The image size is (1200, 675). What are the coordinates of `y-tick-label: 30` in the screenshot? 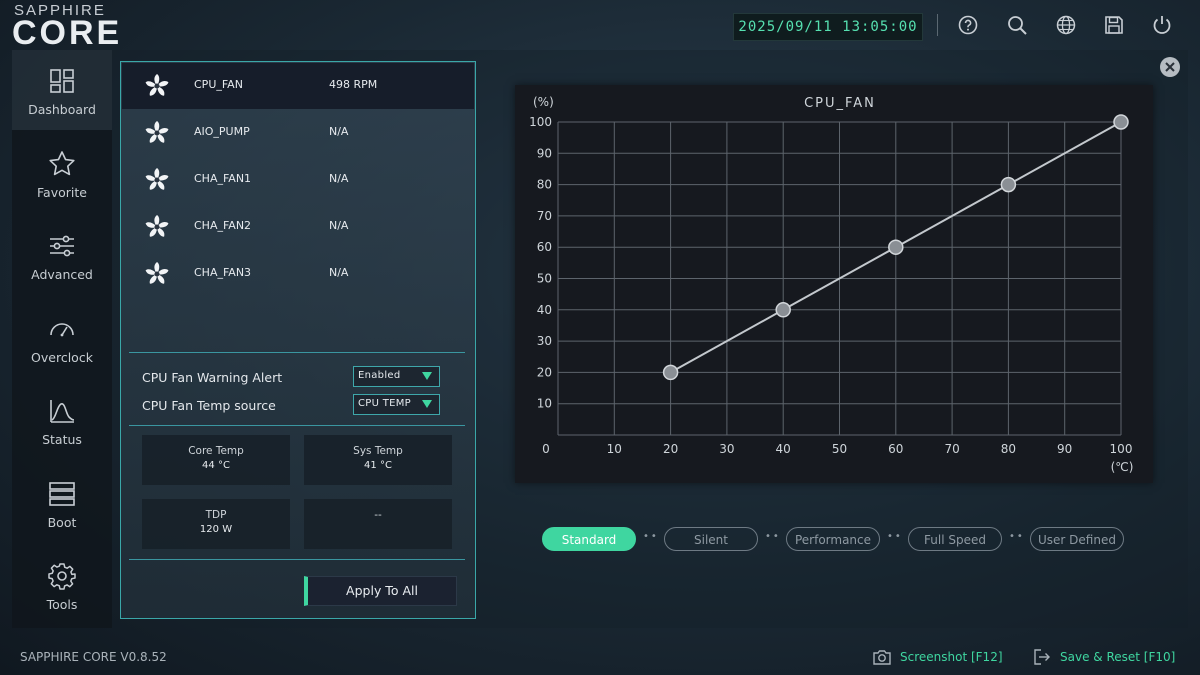 It's located at (544, 341).